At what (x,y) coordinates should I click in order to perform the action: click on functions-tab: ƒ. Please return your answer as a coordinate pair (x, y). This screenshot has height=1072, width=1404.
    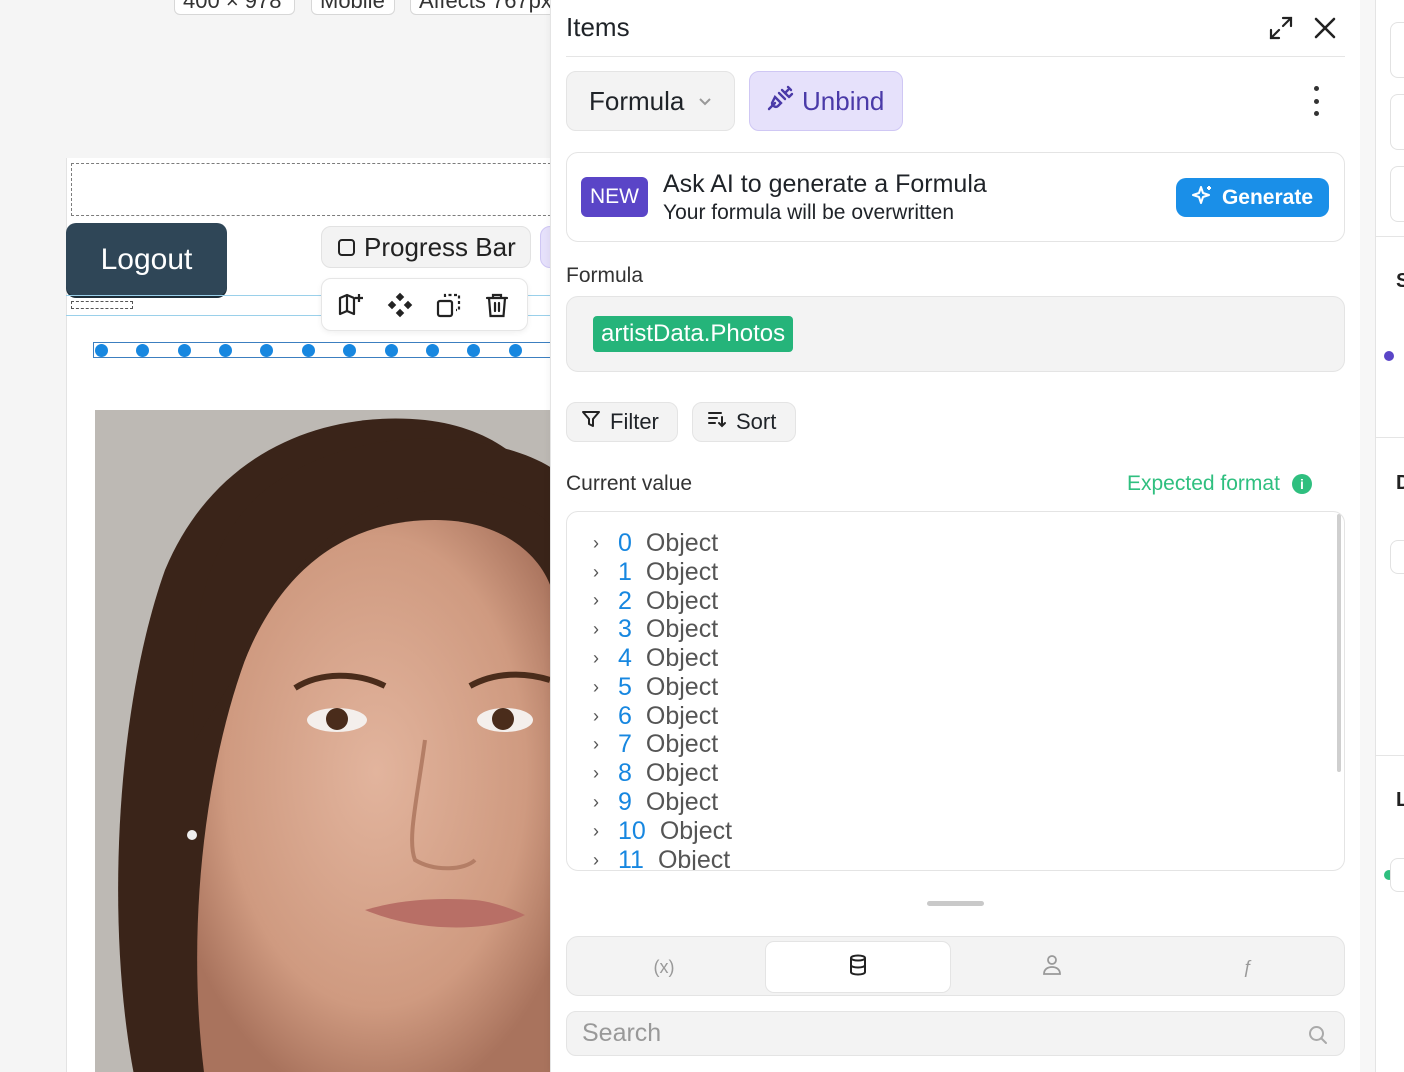
    Looking at the image, I should click on (1248, 967).